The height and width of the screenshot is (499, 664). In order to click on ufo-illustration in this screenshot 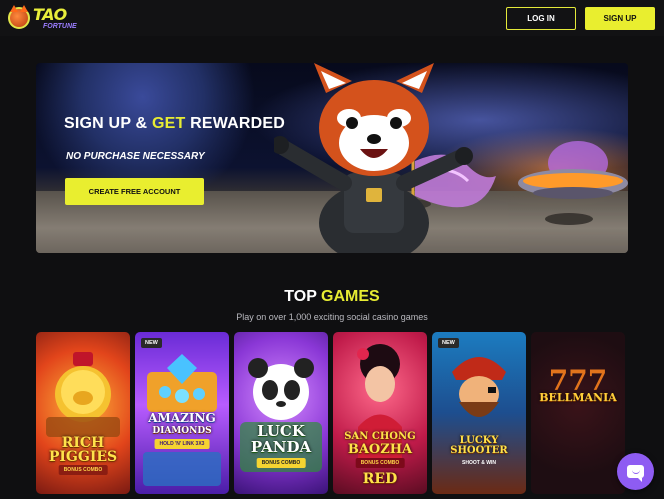, I will do `click(573, 170)`.